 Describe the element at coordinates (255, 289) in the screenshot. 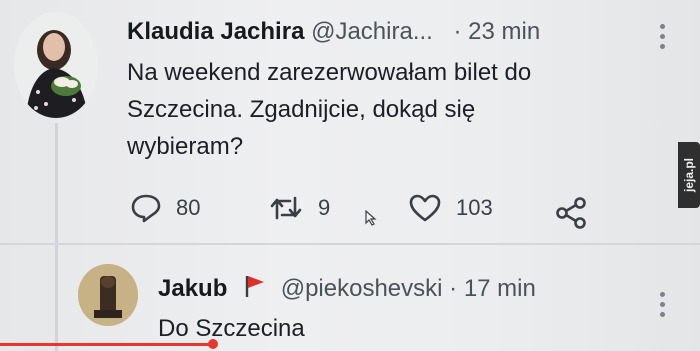

I see `flag-icon` at that location.